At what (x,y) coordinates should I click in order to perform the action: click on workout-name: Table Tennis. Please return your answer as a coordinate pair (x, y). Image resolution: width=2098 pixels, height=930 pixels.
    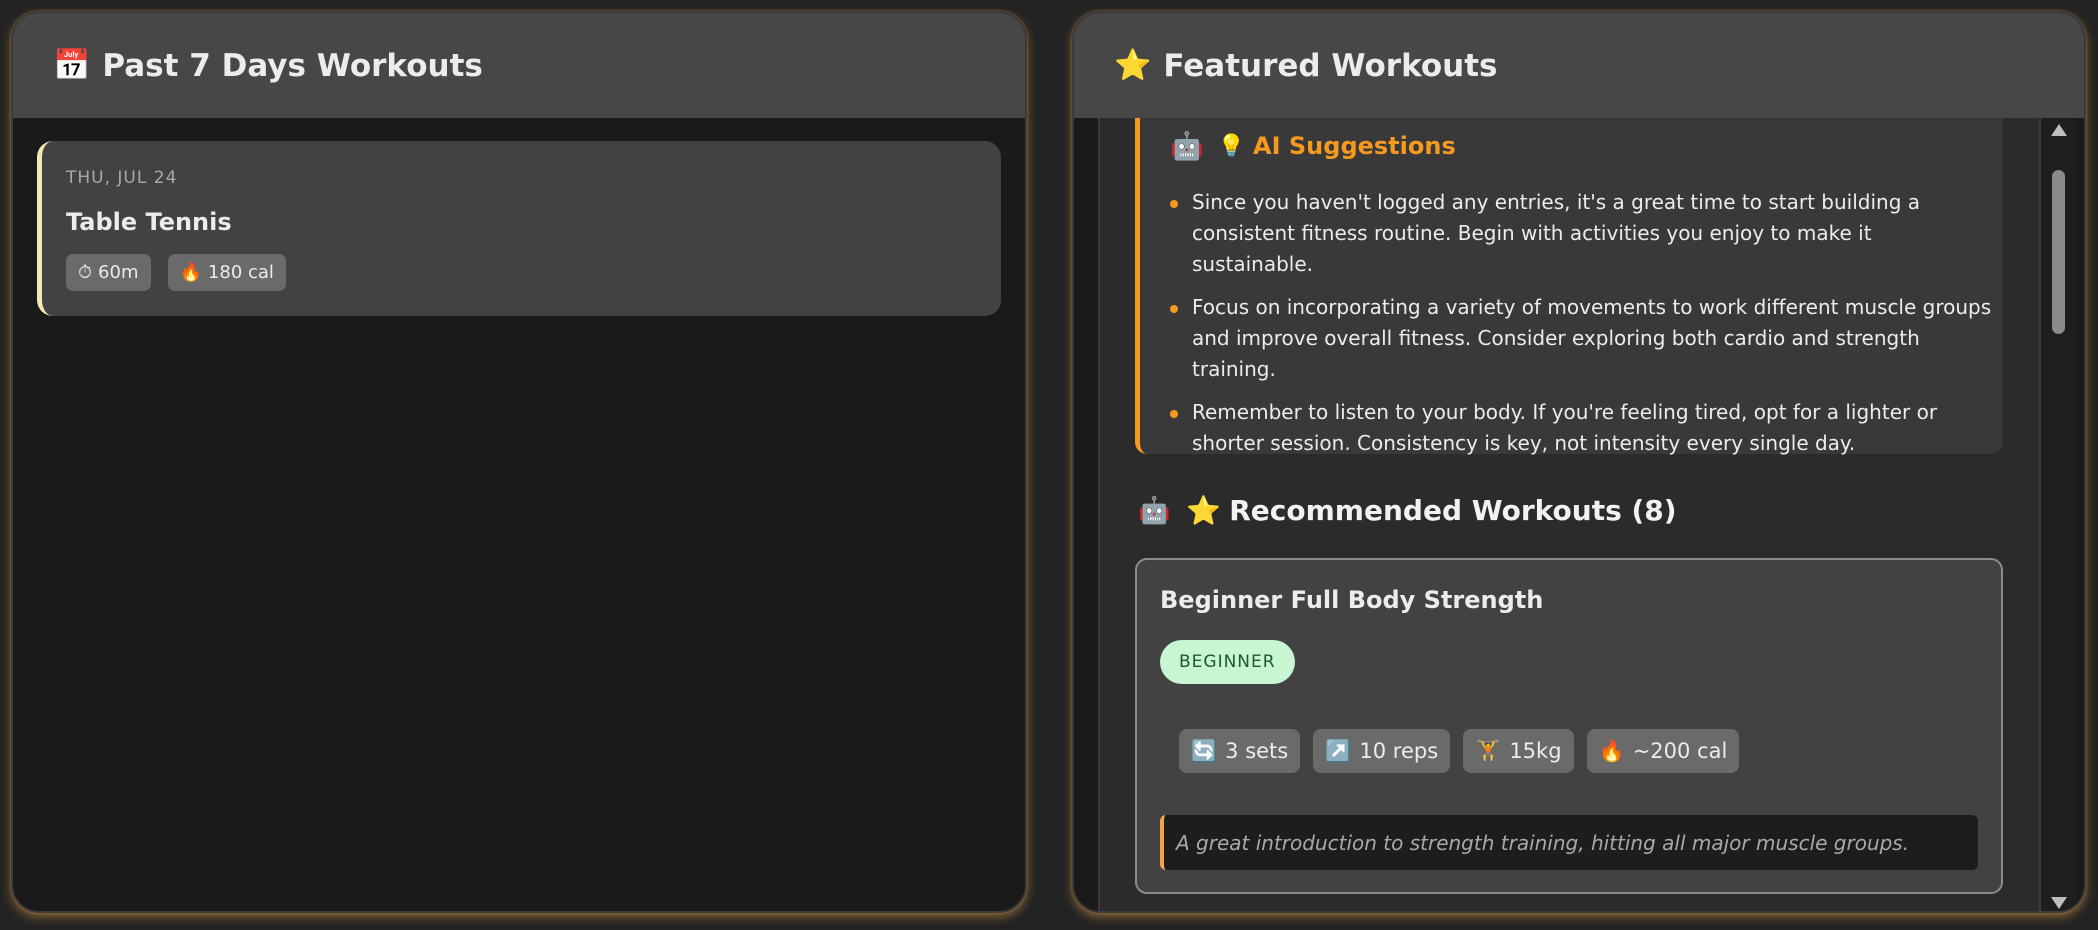
    Looking at the image, I should click on (149, 222).